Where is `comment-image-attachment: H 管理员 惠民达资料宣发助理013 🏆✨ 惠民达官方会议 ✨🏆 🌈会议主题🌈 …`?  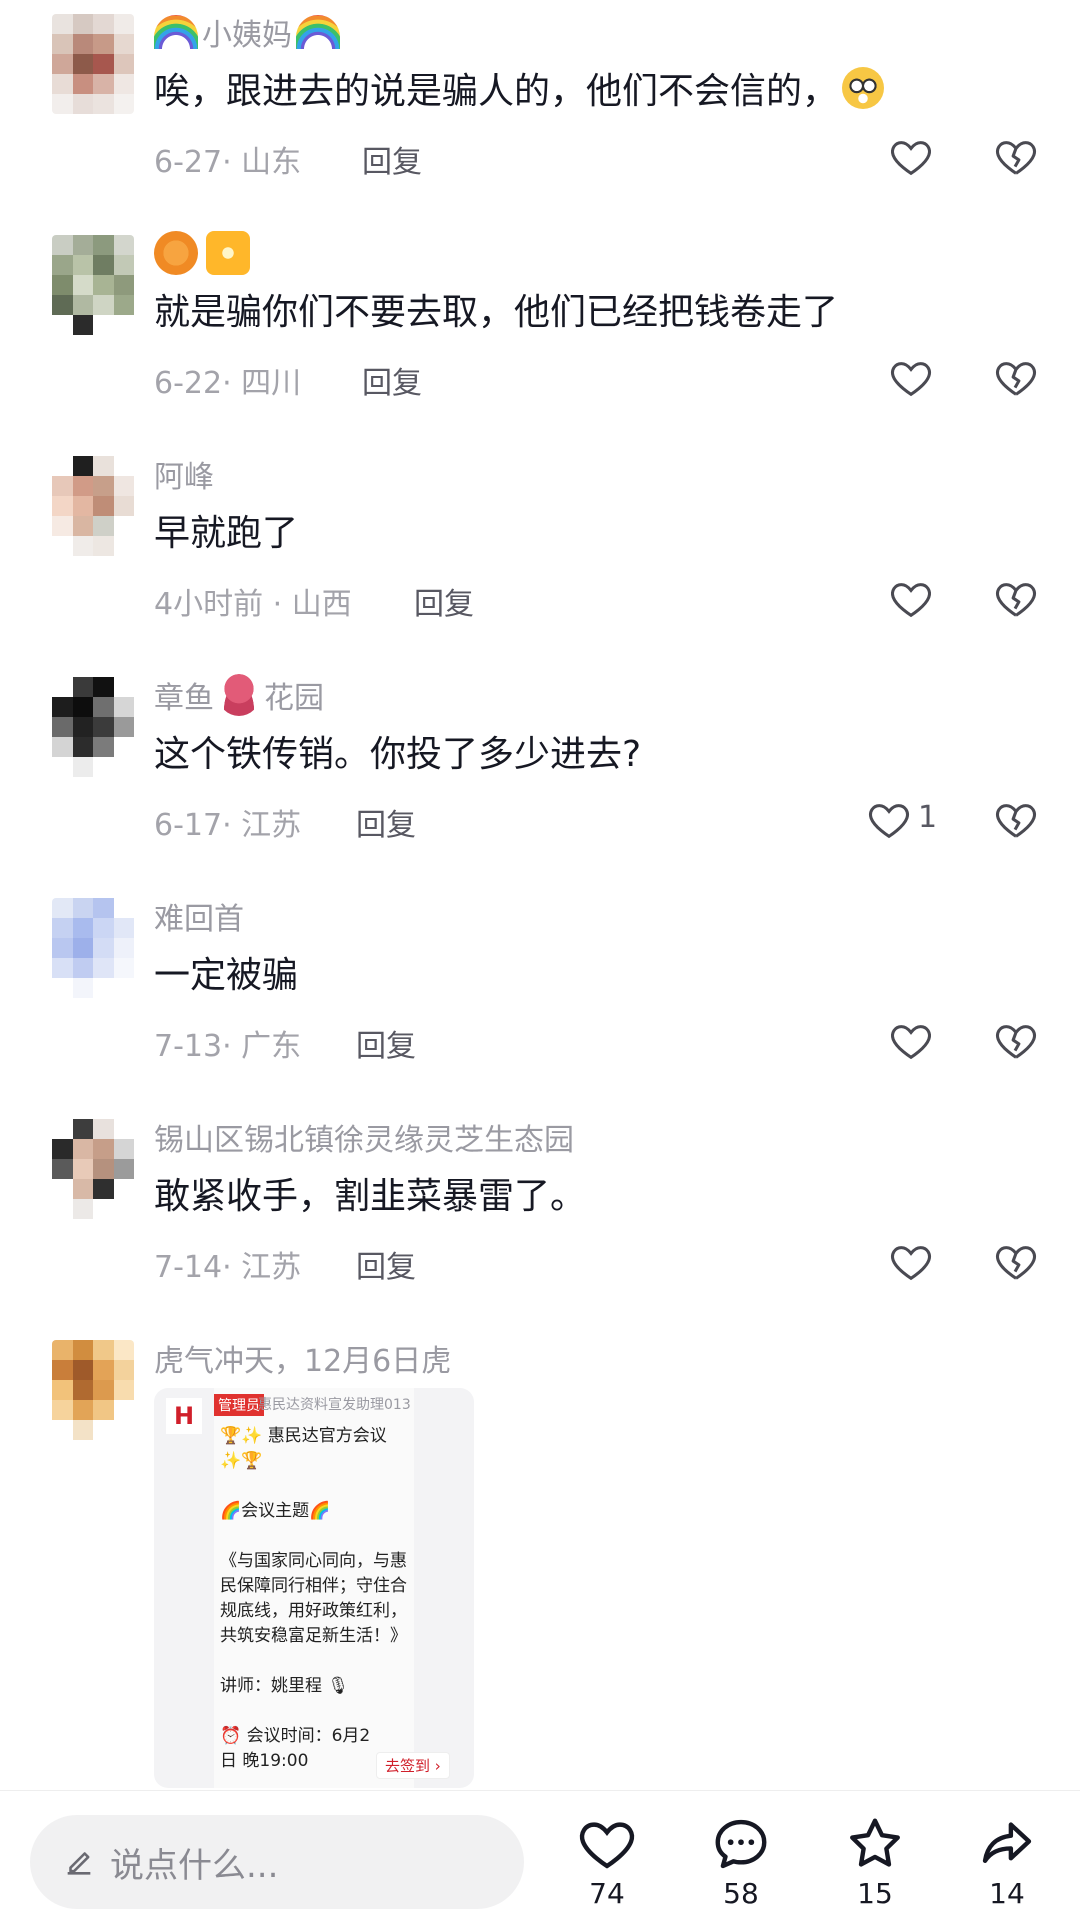 comment-image-attachment: H 管理员 惠民达资料宣发助理013 🏆✨ 惠民达官方会议 ✨🏆 🌈会议主题🌈 … is located at coordinates (314, 1588).